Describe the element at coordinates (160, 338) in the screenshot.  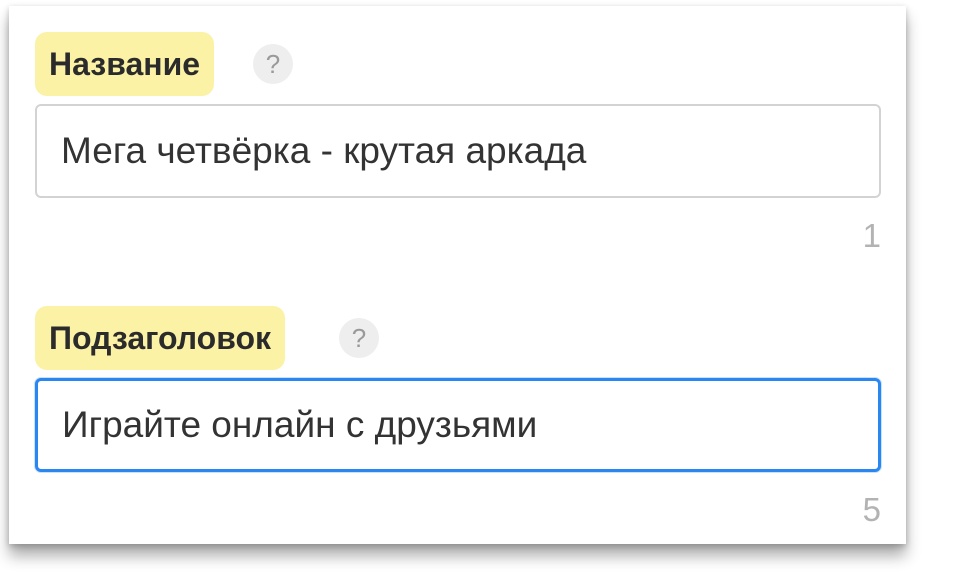
I see `subtitle-label: Подзаголовок` at that location.